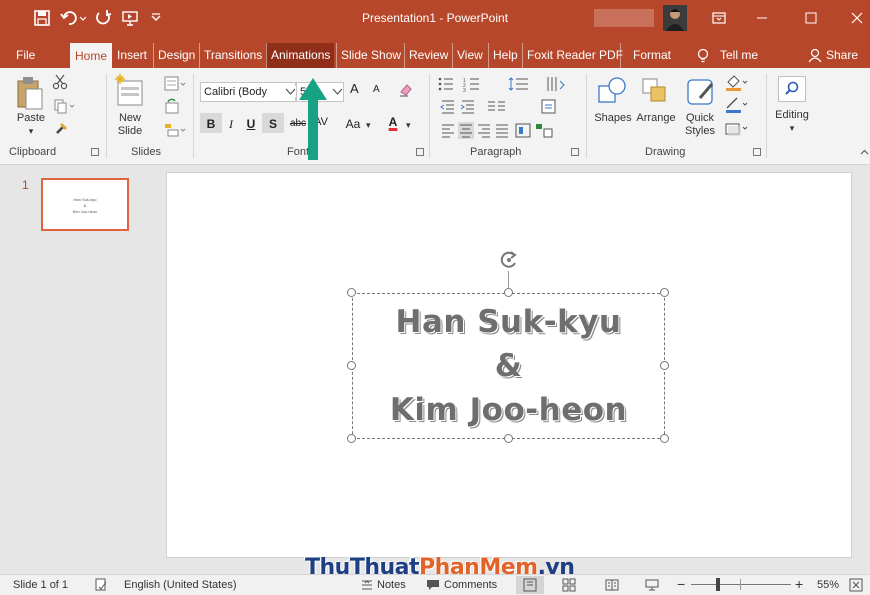 Image resolution: width=870 pixels, height=595 pixels. Describe the element at coordinates (130, 91) in the screenshot. I see `new-slide-icon` at that location.